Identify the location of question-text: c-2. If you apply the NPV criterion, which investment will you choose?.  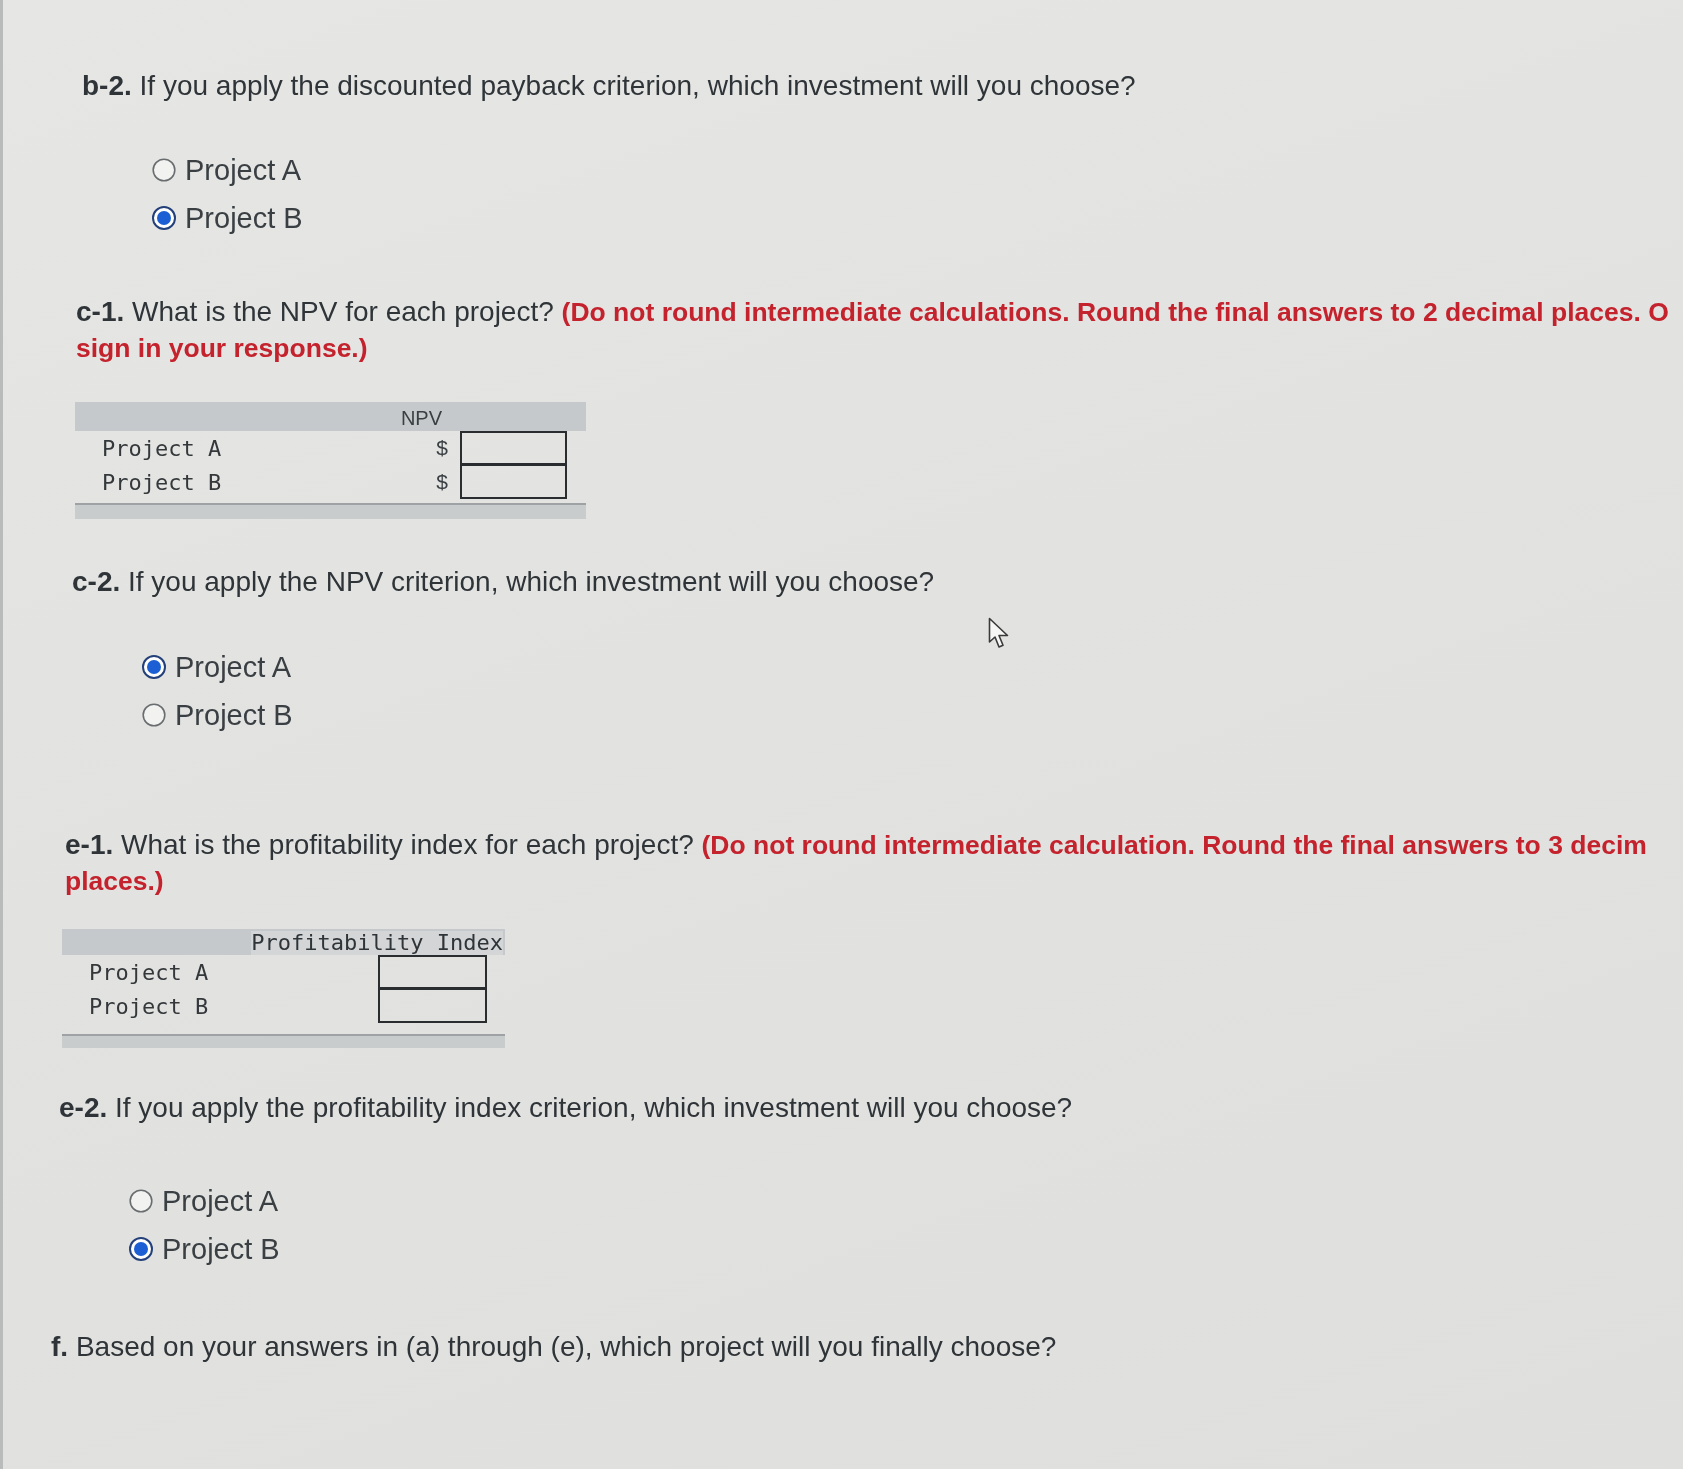
(503, 582).